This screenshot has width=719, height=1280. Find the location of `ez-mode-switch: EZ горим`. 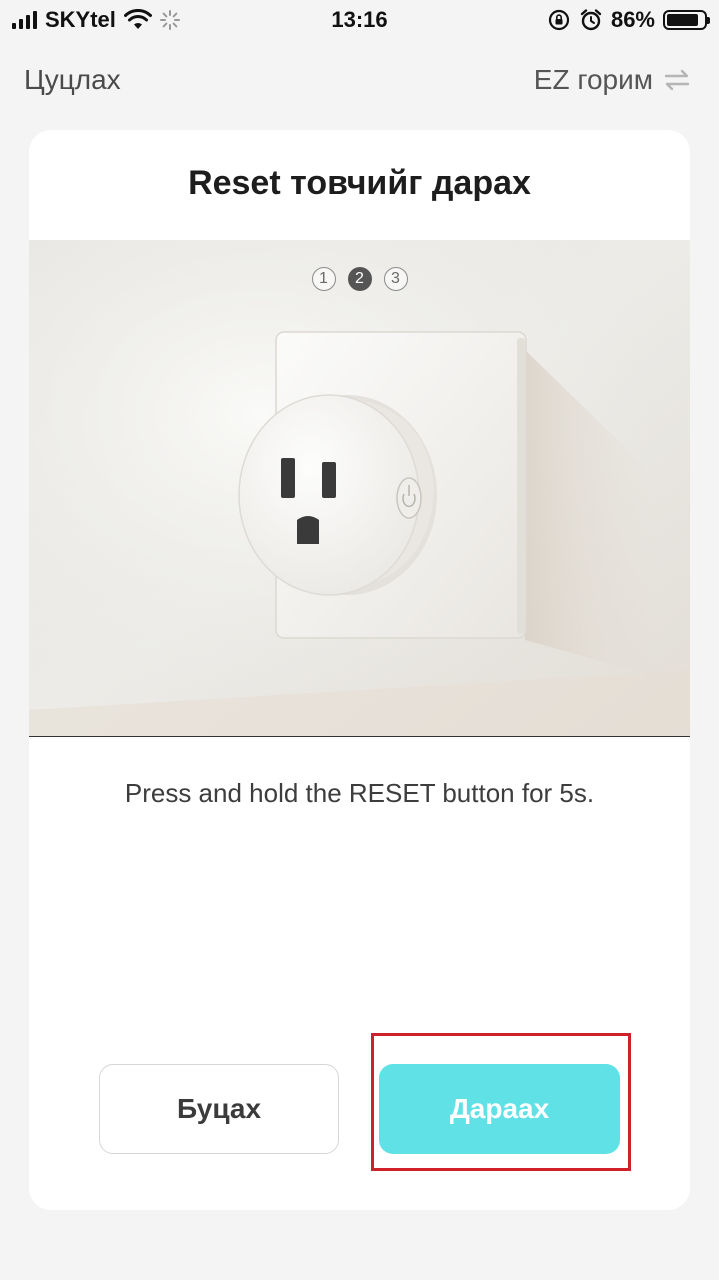

ez-mode-switch: EZ горим is located at coordinates (612, 80).